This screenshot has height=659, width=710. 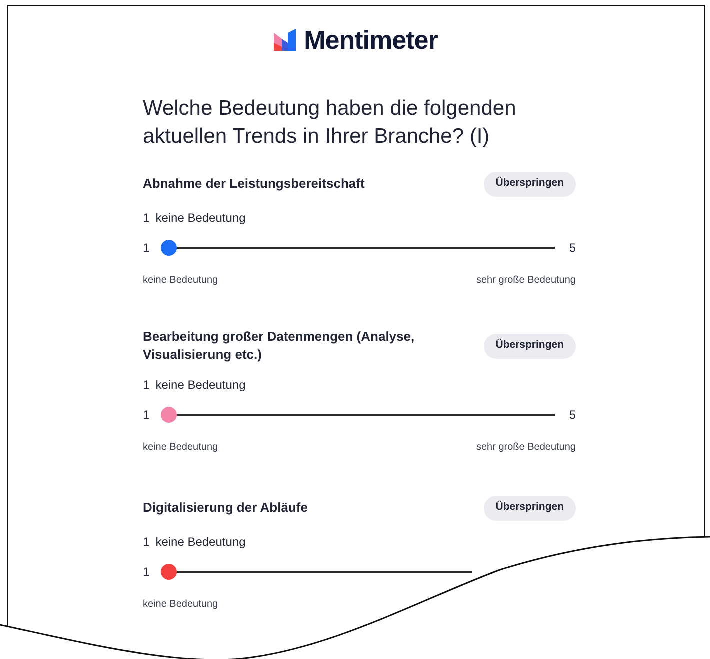 I want to click on statement-title: Digitalisierung der Abläufe, so click(x=226, y=508).